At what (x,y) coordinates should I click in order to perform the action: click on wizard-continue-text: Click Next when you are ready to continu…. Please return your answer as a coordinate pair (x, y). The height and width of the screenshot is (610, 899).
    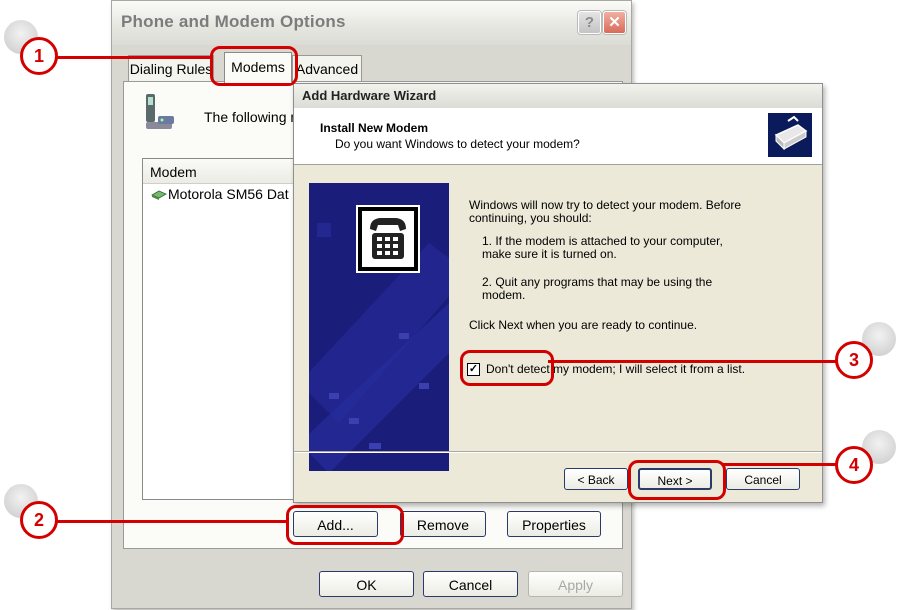
    Looking at the image, I should click on (583, 325).